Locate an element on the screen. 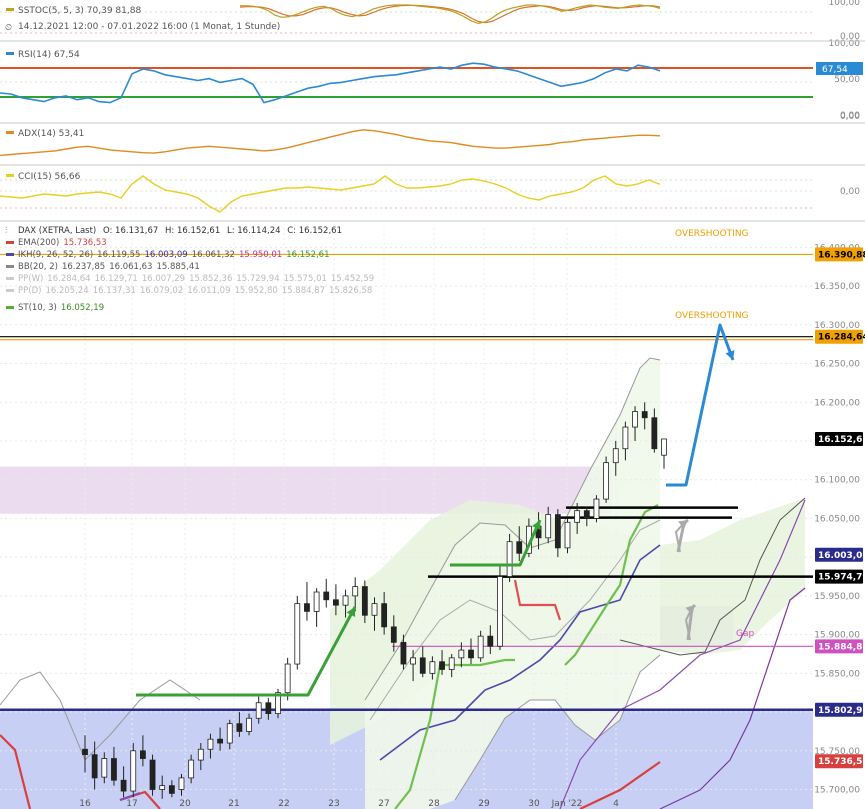  x-tick-label: 29 is located at coordinates (484, 804).